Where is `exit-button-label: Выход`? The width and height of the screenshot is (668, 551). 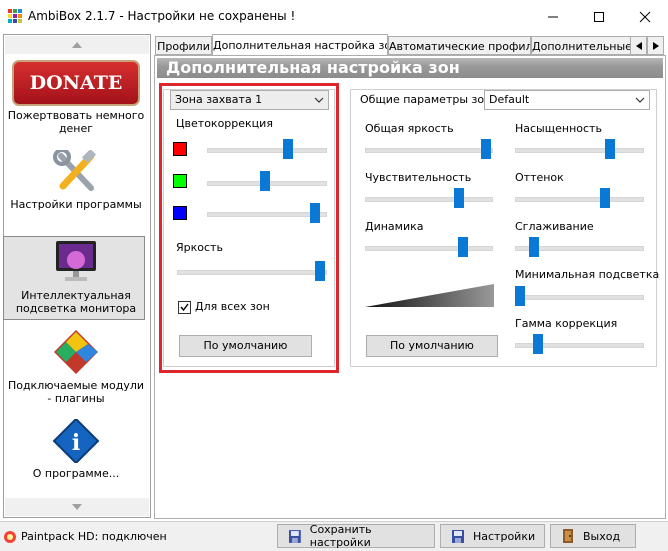 exit-button-label: Выход is located at coordinates (602, 536).